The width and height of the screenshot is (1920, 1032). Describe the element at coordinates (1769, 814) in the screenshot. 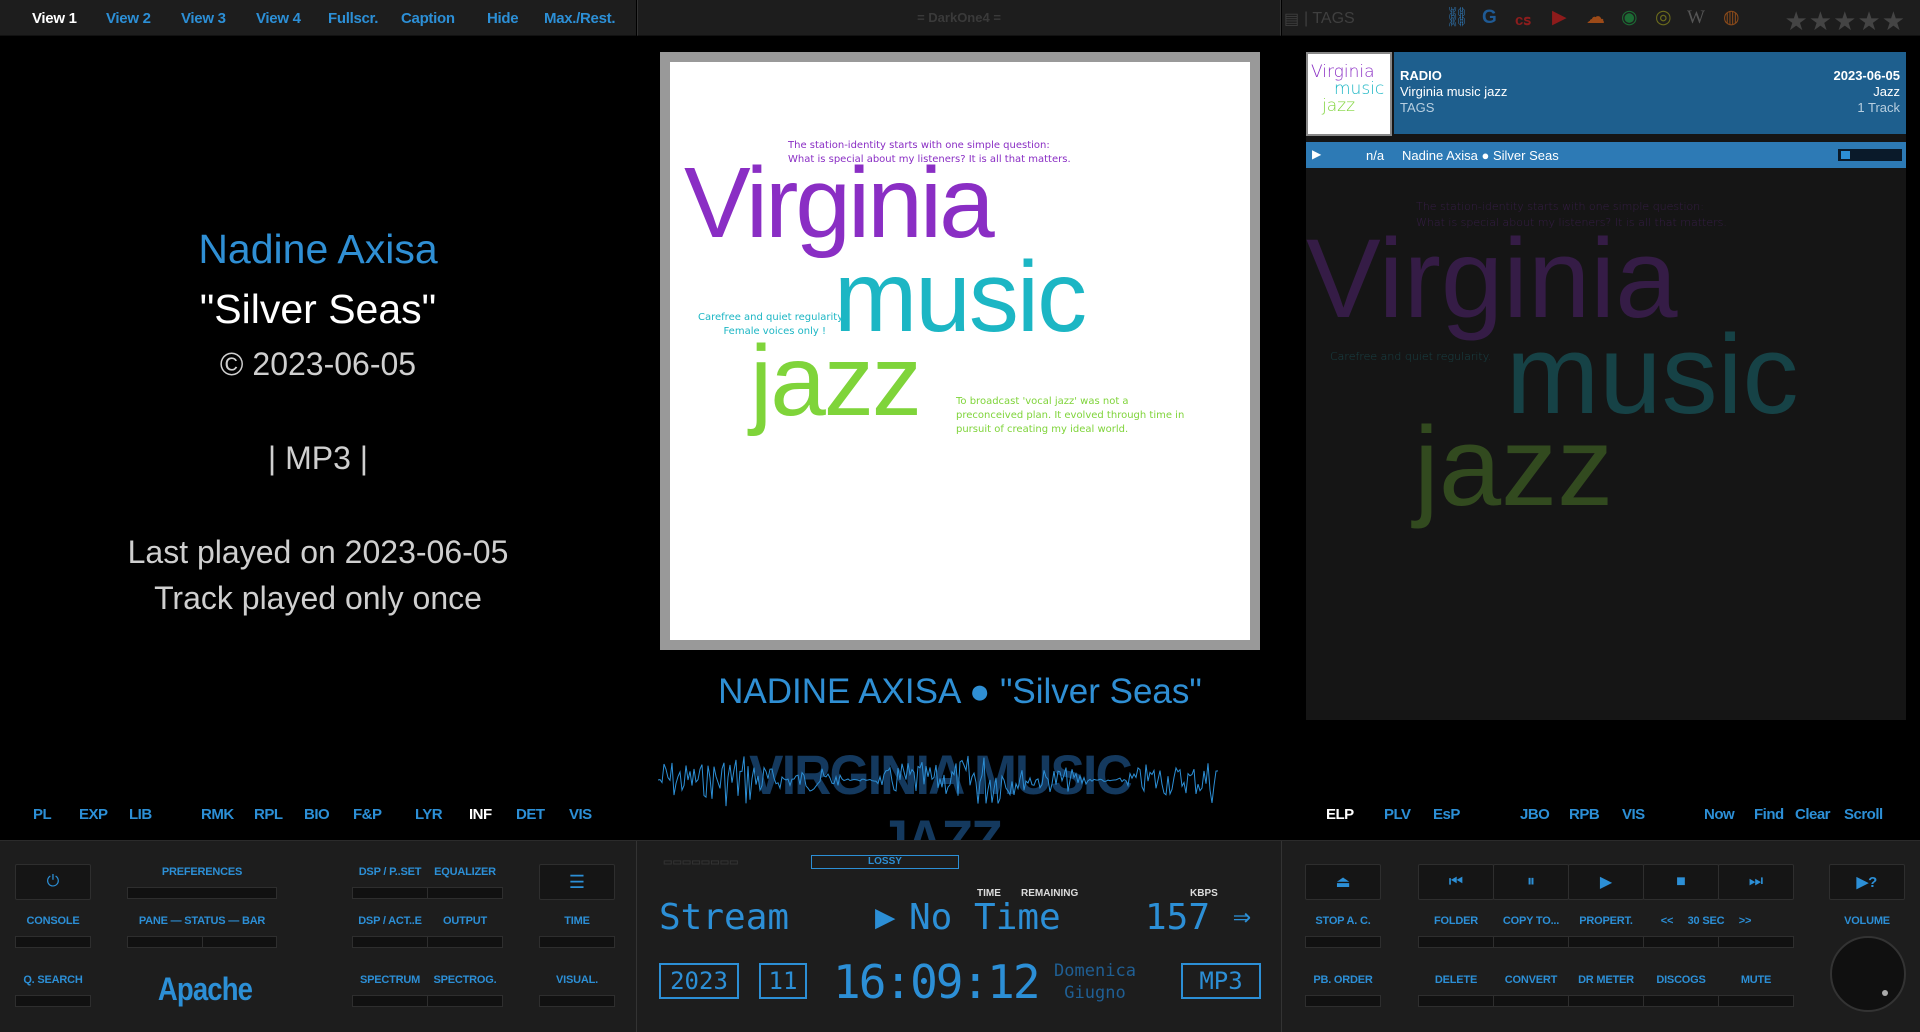

I see `find-button: Find` at that location.